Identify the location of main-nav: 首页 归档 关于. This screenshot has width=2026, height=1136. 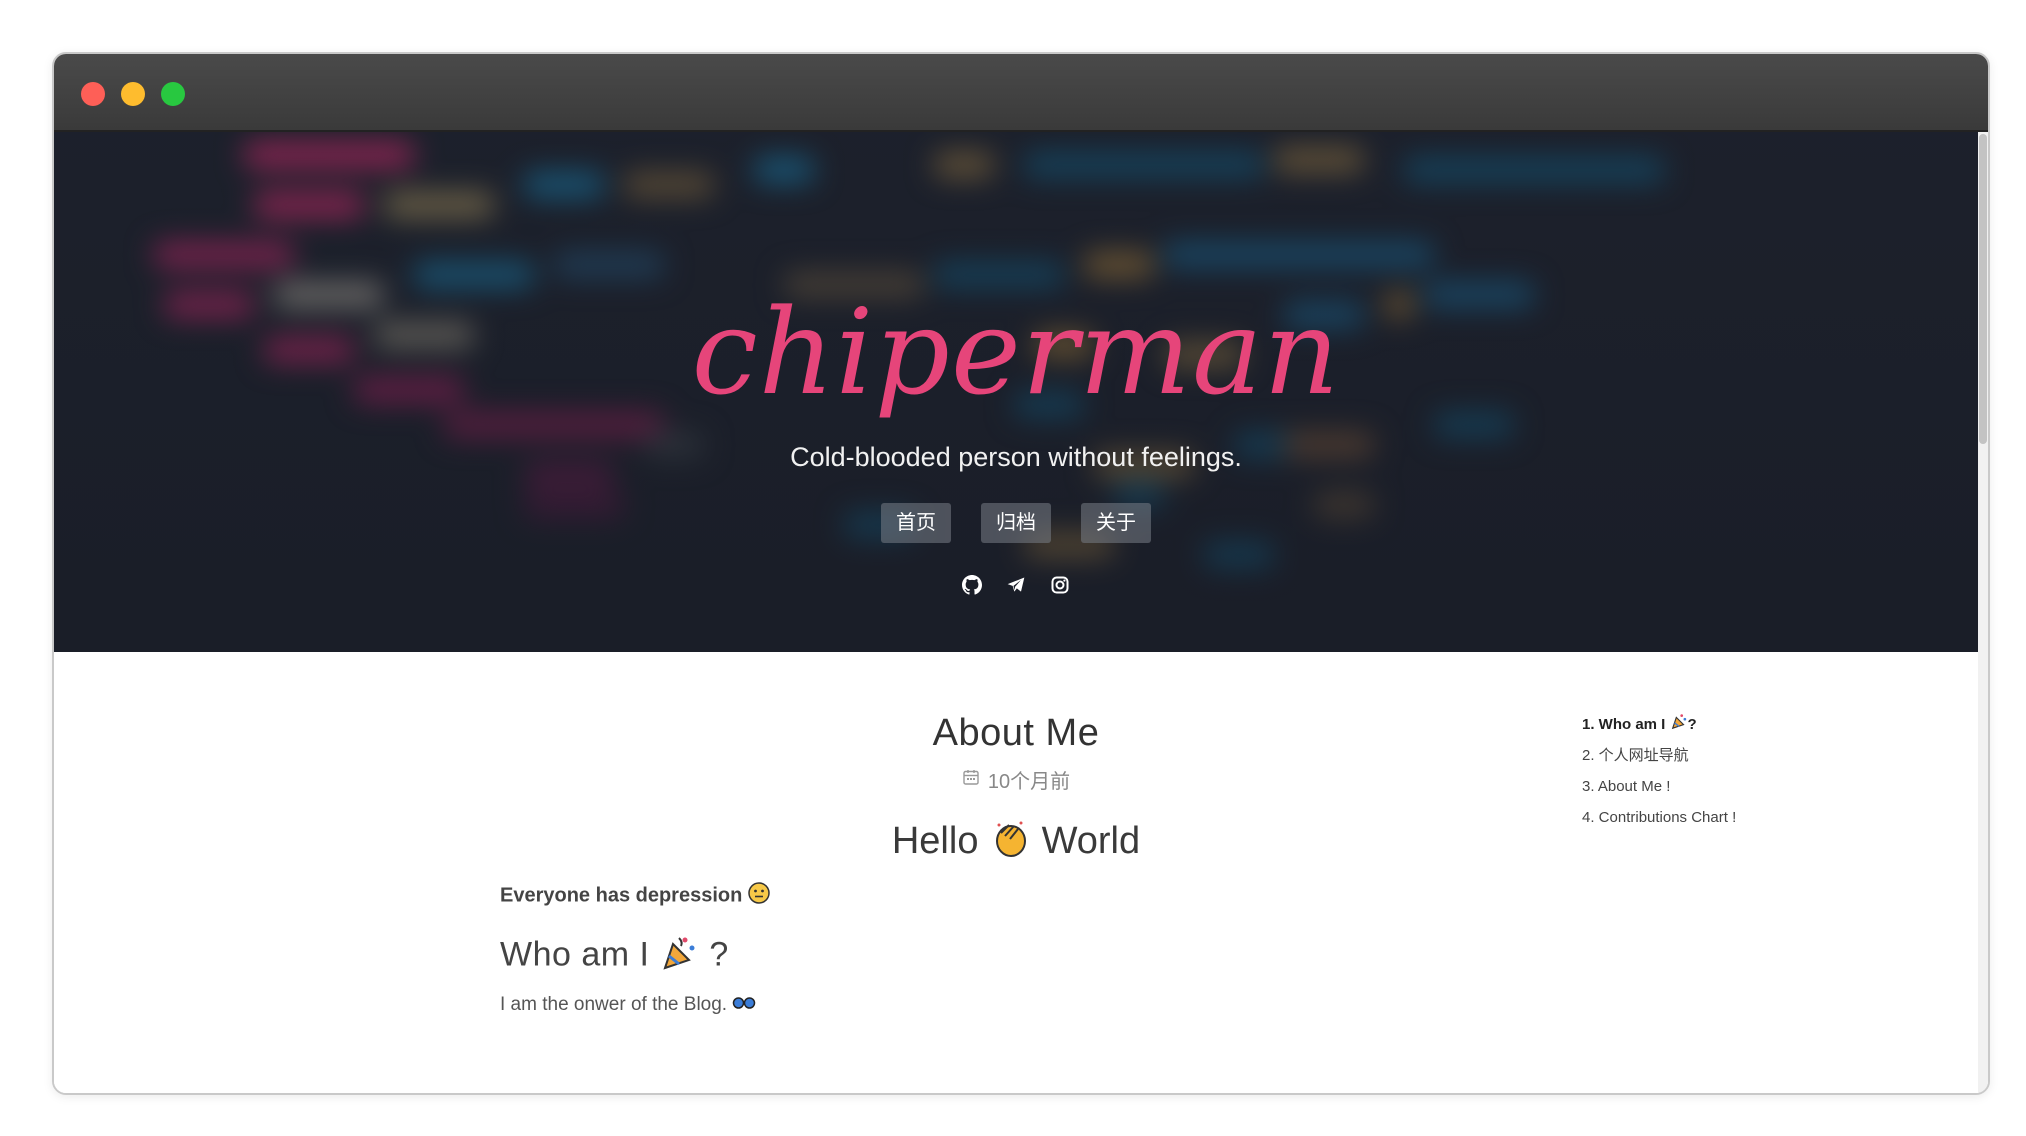
(1016, 523).